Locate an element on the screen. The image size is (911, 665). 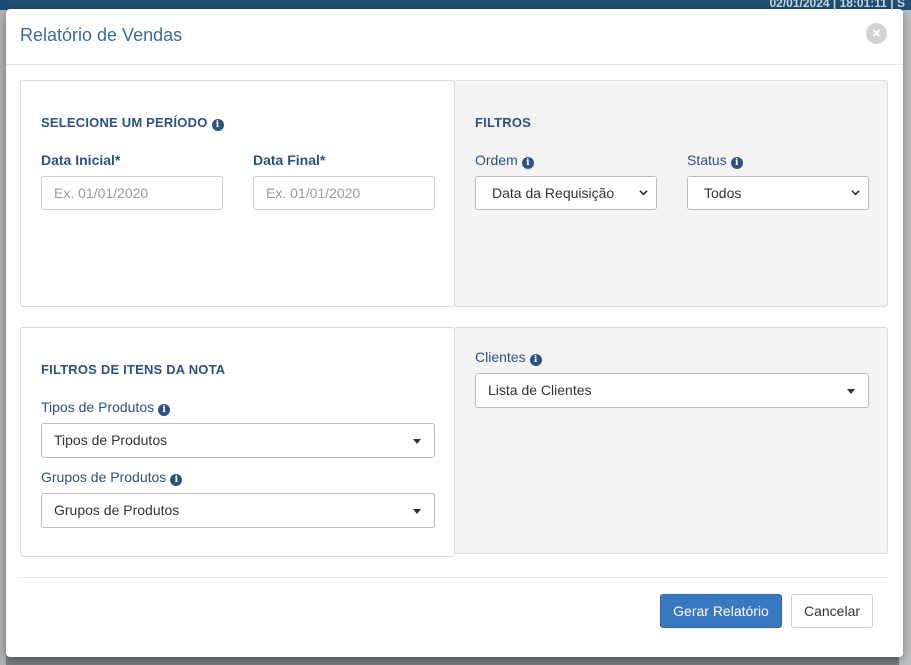
ordem-label: Ordem i is located at coordinates (504, 160).